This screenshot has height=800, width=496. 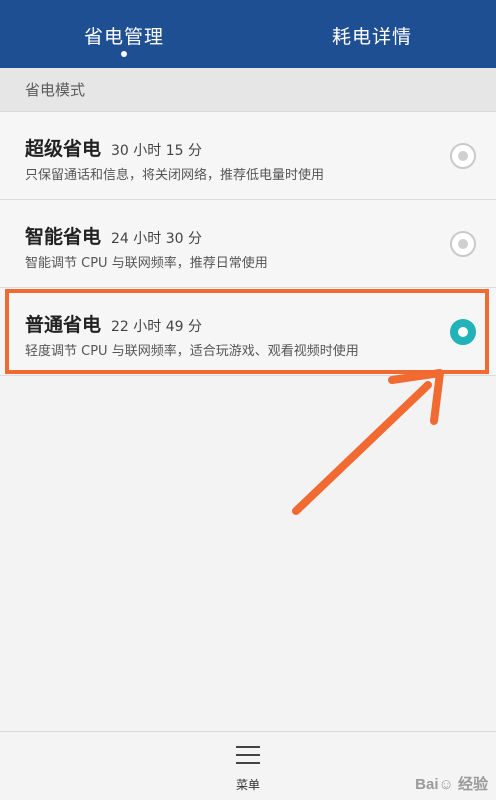 What do you see at coordinates (156, 327) in the screenshot?
I see `mode-time: 22 小时 49 分` at bounding box center [156, 327].